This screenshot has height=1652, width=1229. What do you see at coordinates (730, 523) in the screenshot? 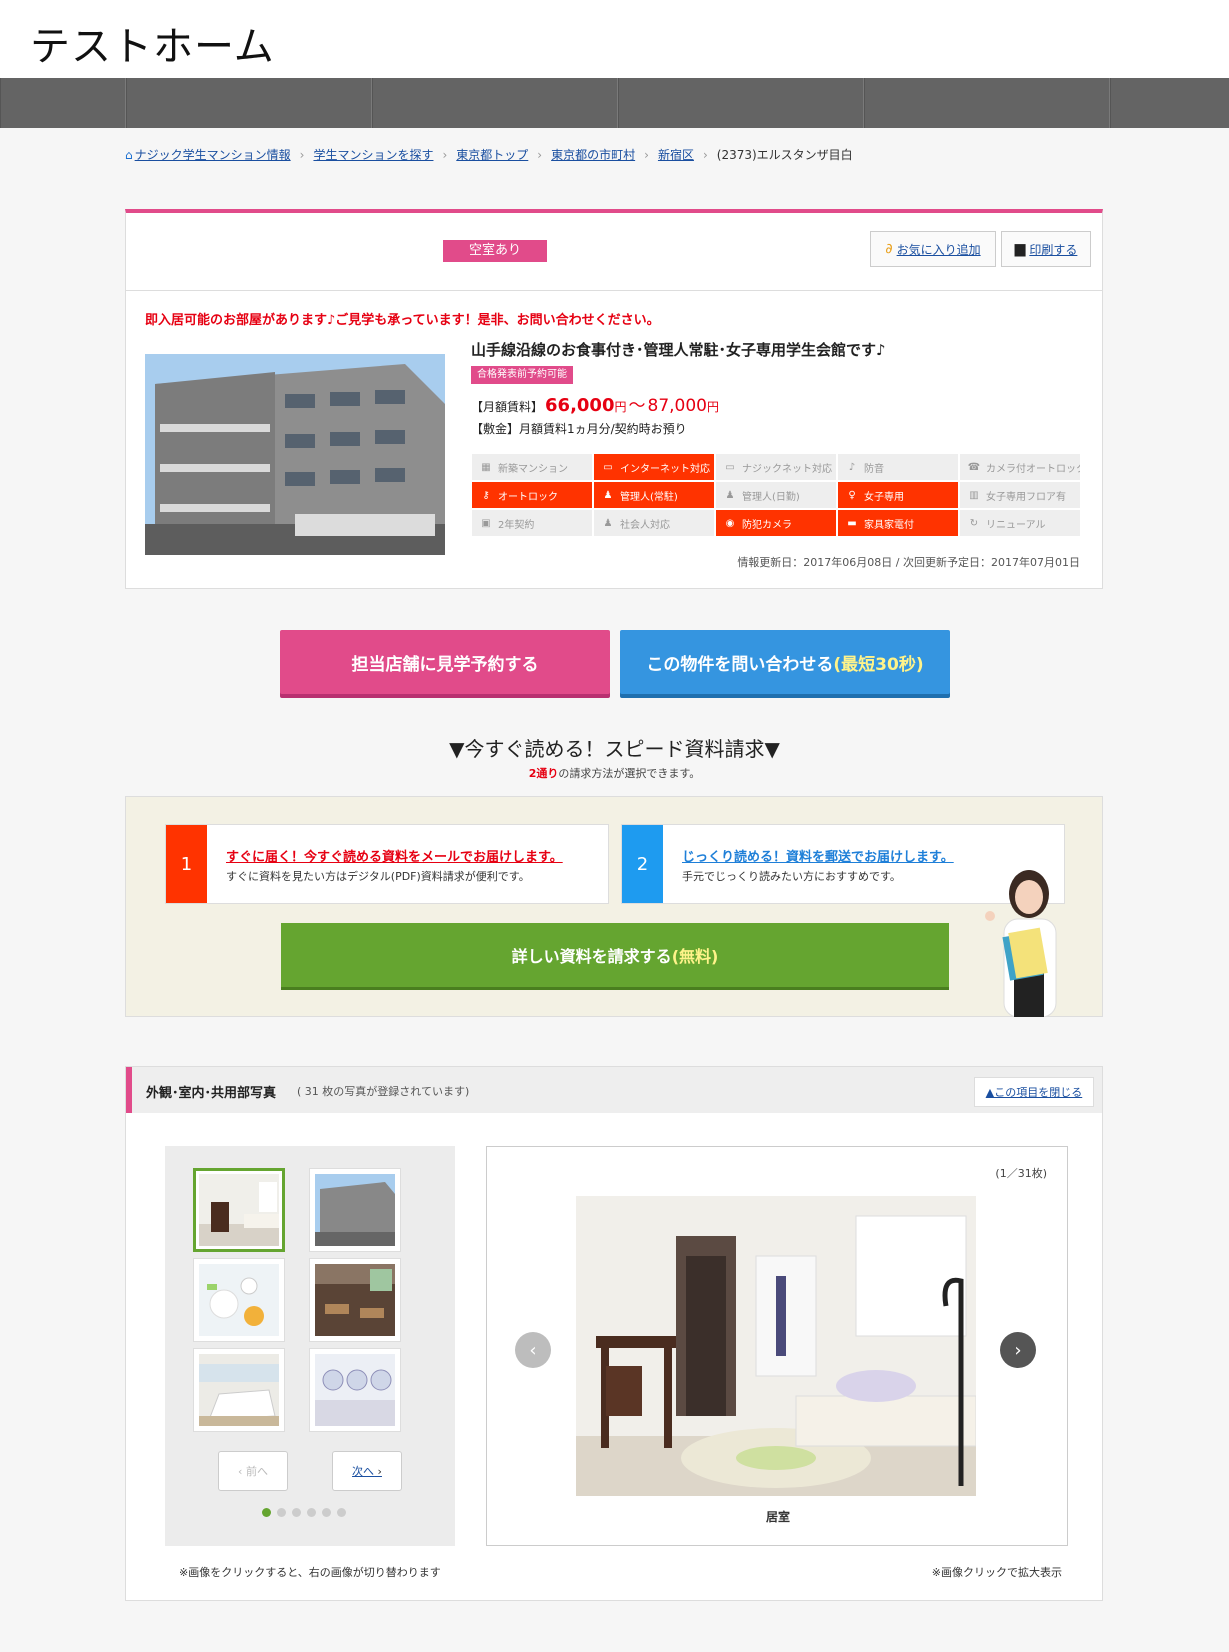
I see `camera-icon: ◉` at bounding box center [730, 523].